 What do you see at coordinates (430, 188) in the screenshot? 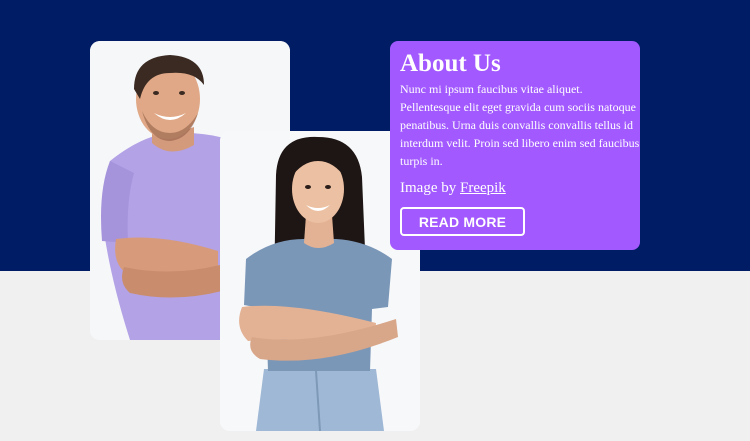
I see `image-credit-prefix: Image by` at bounding box center [430, 188].